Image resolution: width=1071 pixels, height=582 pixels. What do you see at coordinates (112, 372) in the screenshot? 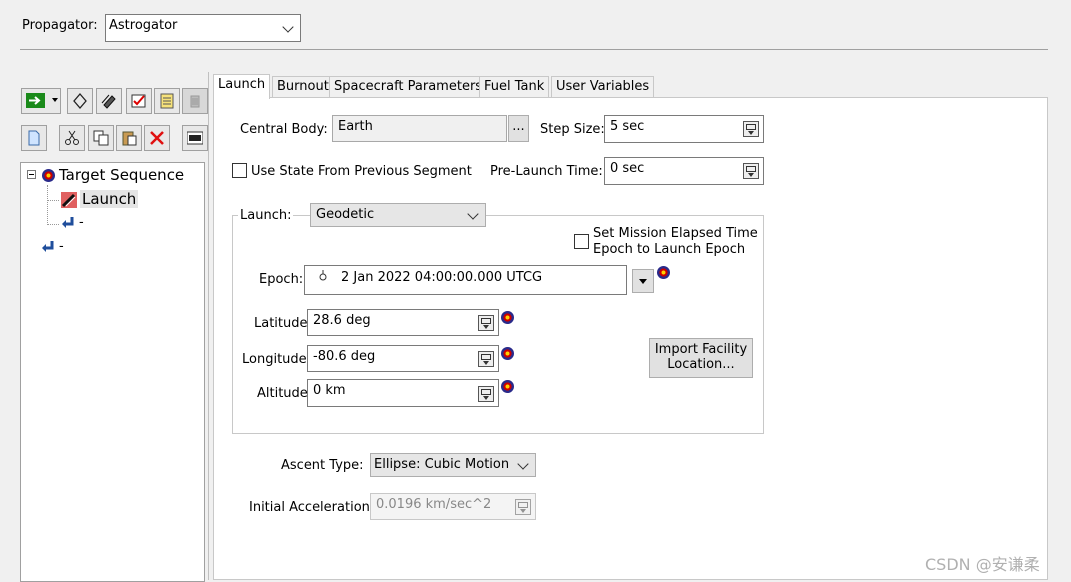
I see `mission-tree: Target Sequence Launch - -` at bounding box center [112, 372].